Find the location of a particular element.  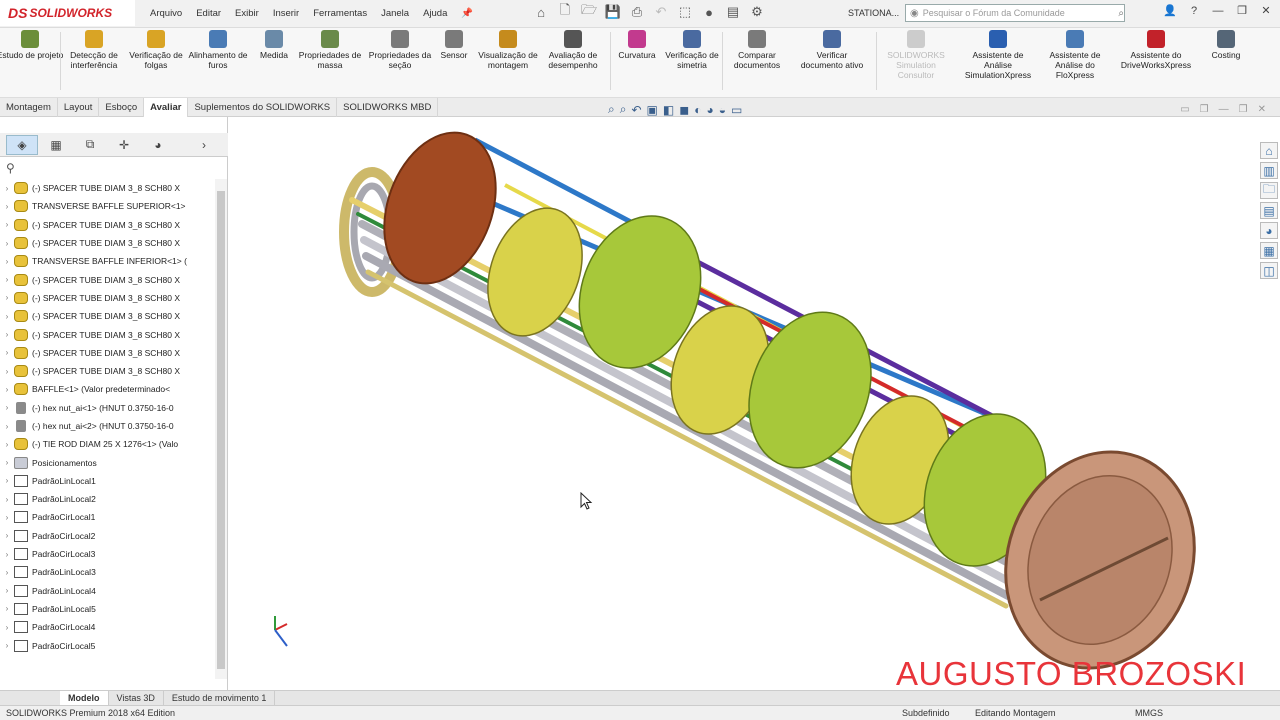

select-arrow-icon: ⬚ is located at coordinates (685, 12).